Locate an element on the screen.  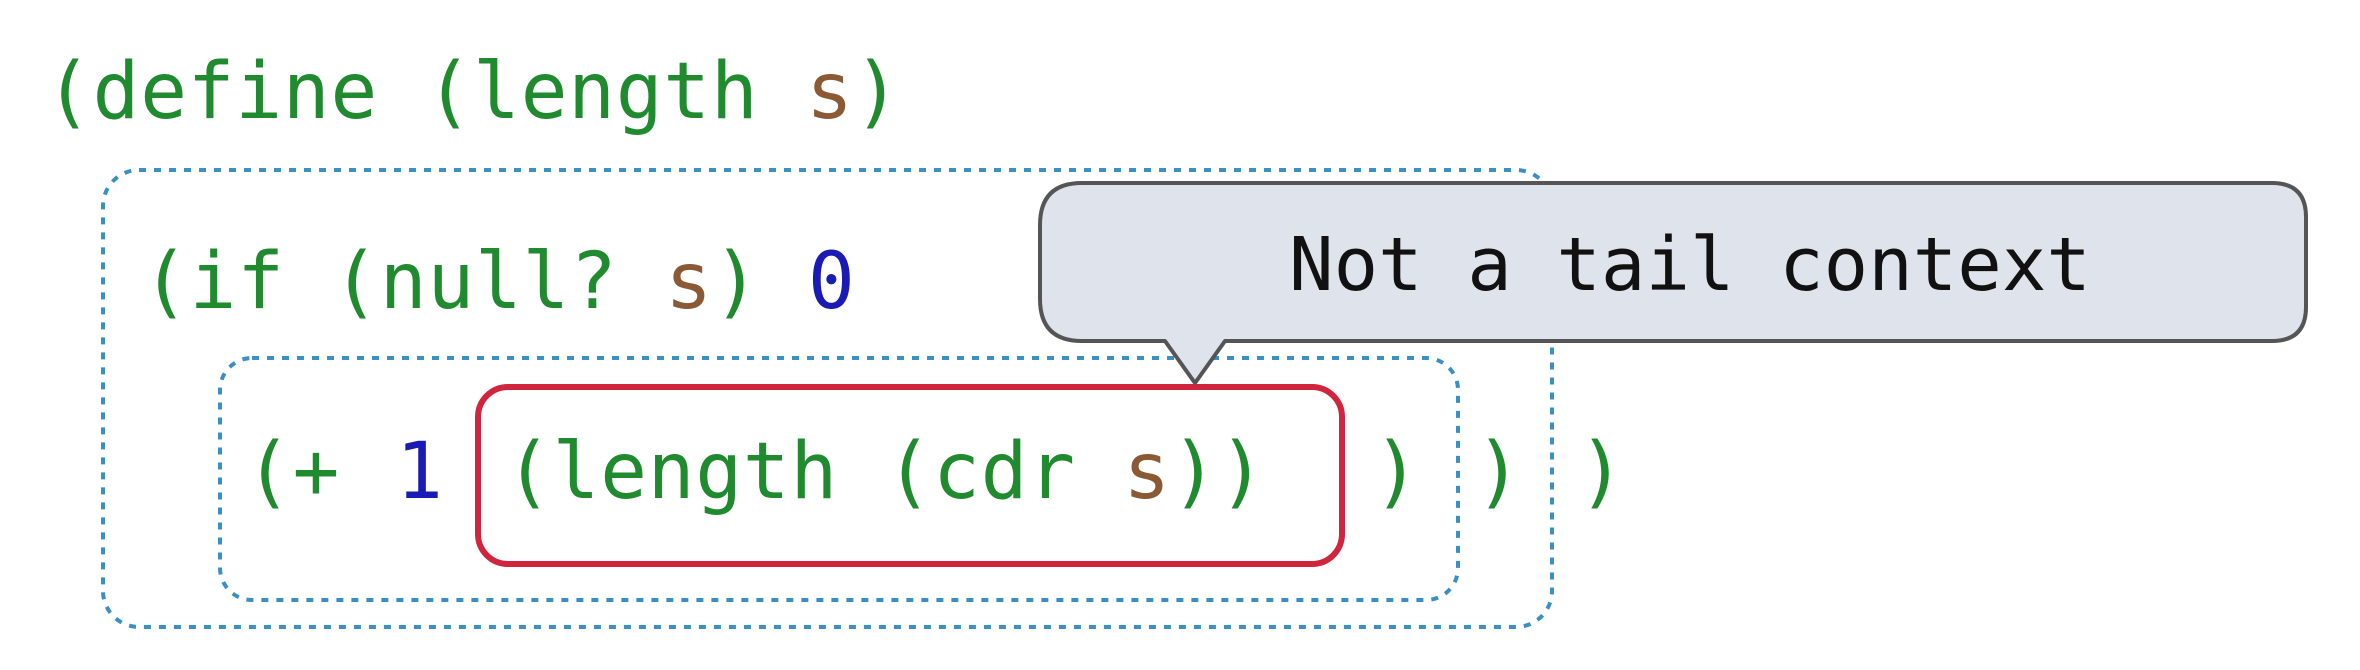
define-head-close: ) is located at coordinates (878, 92).